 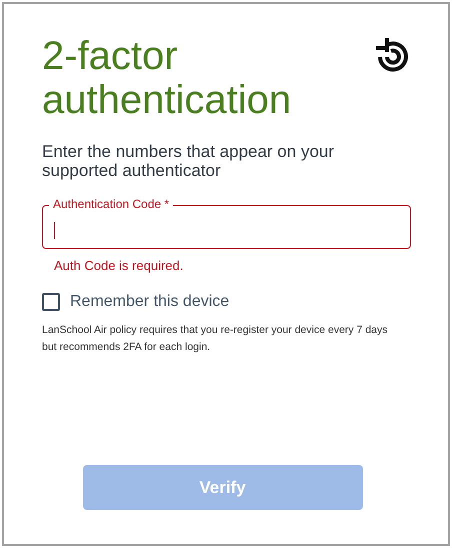 What do you see at coordinates (119, 265) in the screenshot?
I see `error-message: Auth Code is required.` at bounding box center [119, 265].